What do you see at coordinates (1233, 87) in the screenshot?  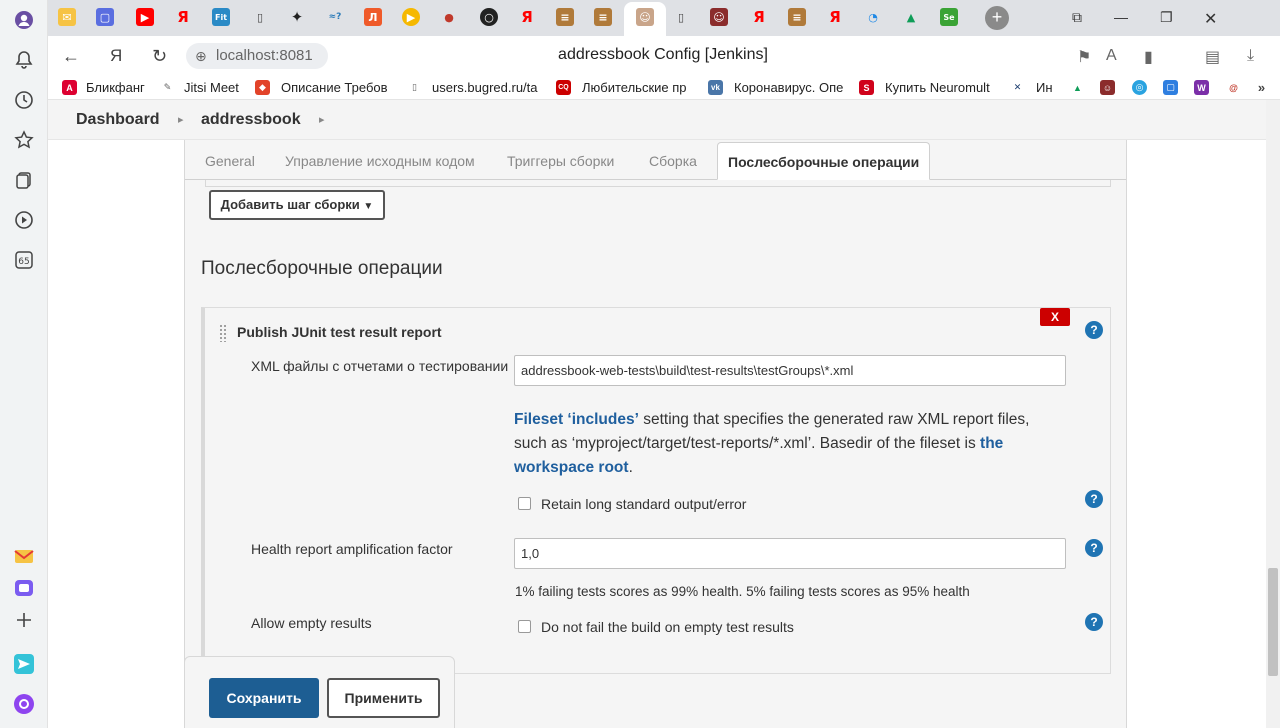 I see `swirl-bookmark-icon: @` at bounding box center [1233, 87].